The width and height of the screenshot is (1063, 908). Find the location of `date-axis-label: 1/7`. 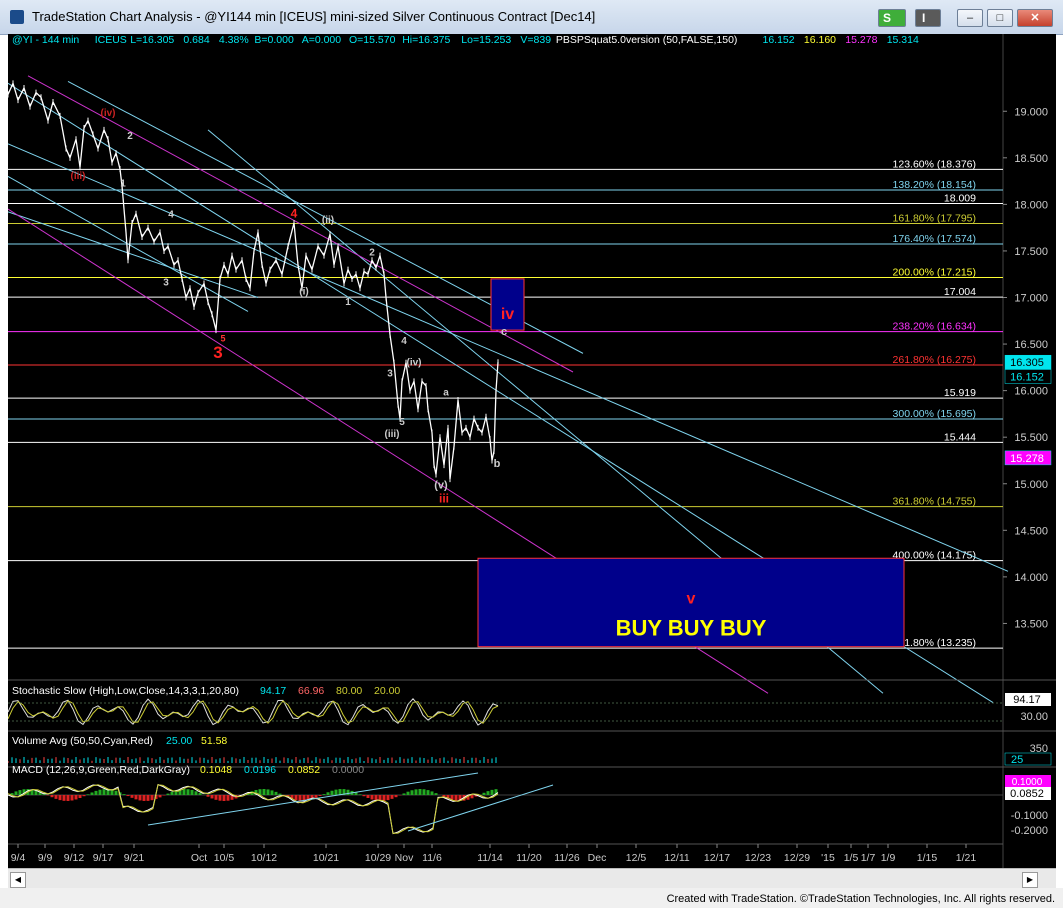

date-axis-label: 1/7 is located at coordinates (868, 858).